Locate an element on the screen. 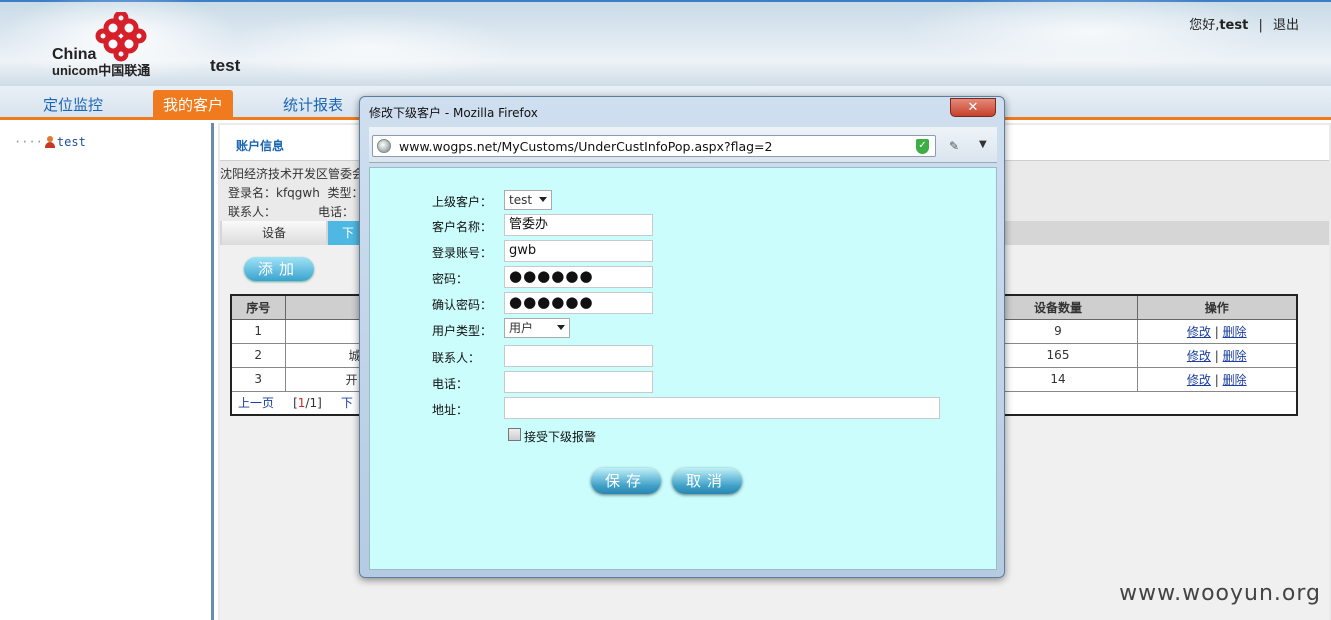  phone-input is located at coordinates (578, 382).